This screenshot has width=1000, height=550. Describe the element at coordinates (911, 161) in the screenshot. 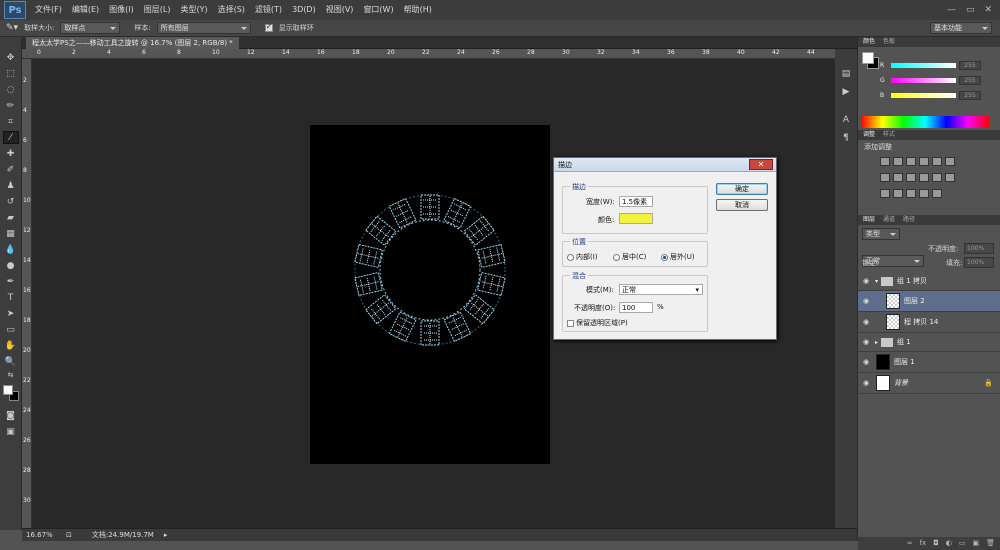

I see `curves-icon` at that location.